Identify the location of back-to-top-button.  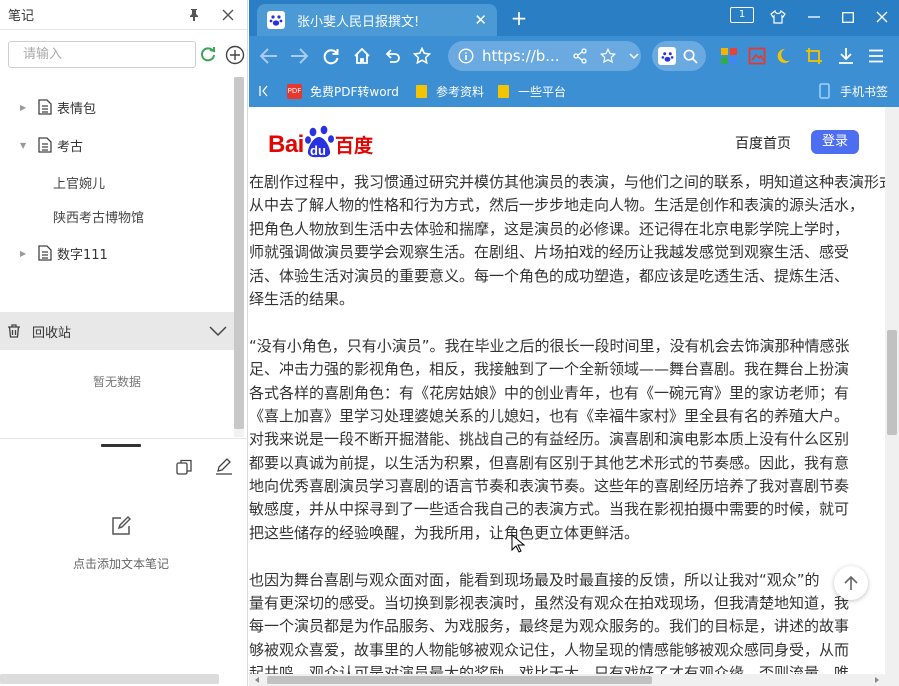
(851, 583).